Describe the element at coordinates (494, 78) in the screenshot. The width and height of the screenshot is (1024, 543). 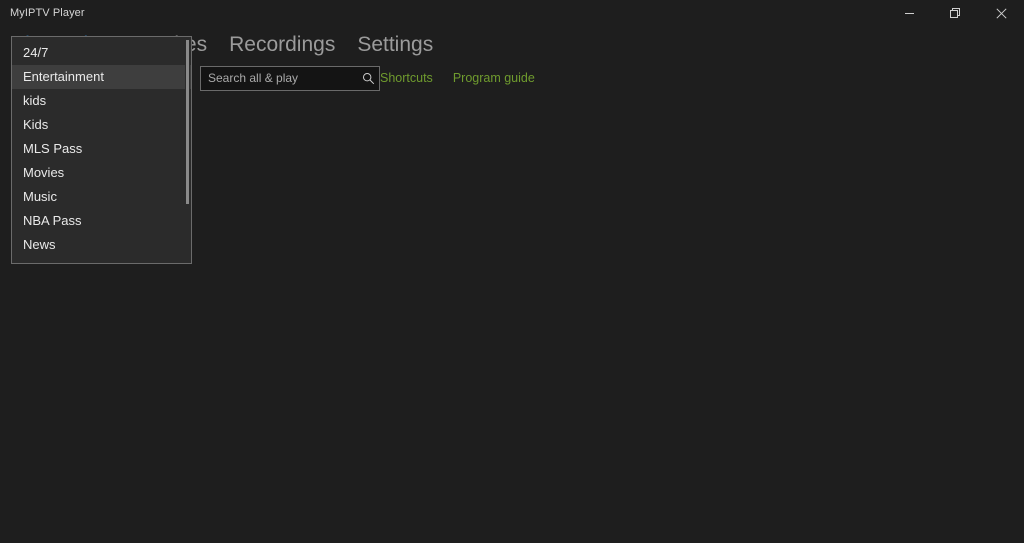
I see `program-guide-link: Program guide` at that location.